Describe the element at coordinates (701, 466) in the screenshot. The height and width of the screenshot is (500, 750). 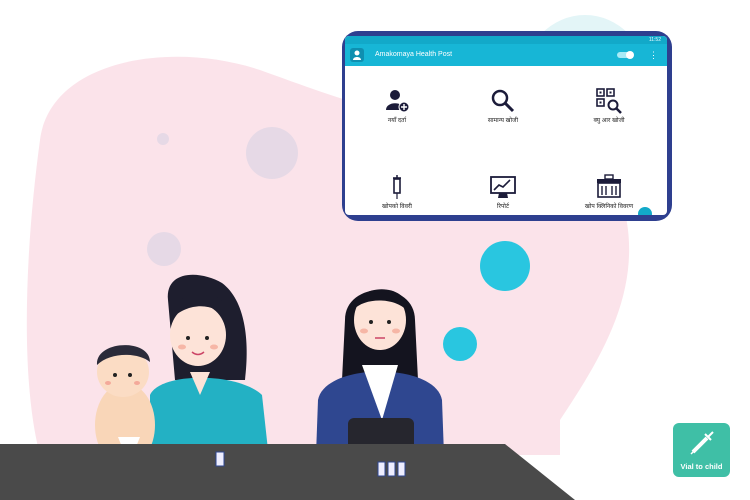
I see `badge-label: Vial to child` at that location.